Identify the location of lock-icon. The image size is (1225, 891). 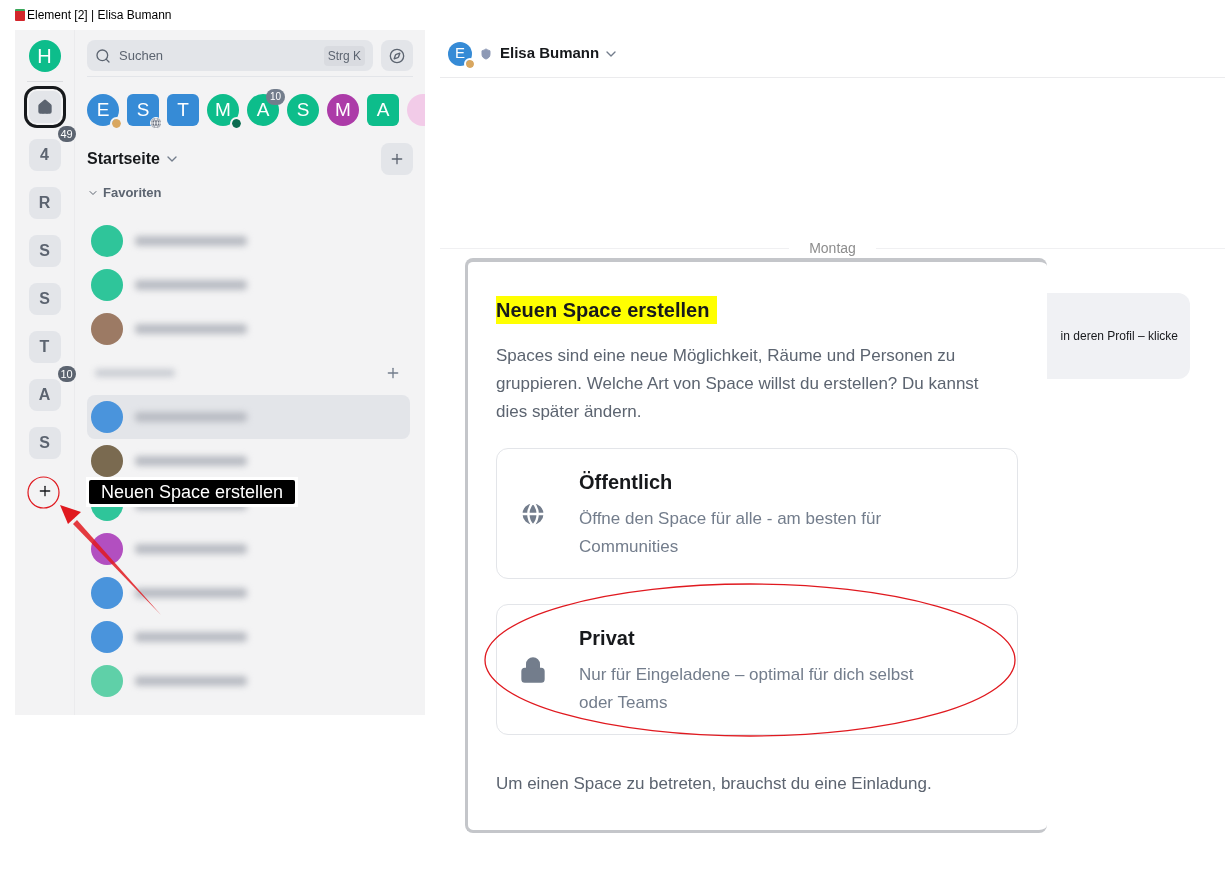
(533, 669).